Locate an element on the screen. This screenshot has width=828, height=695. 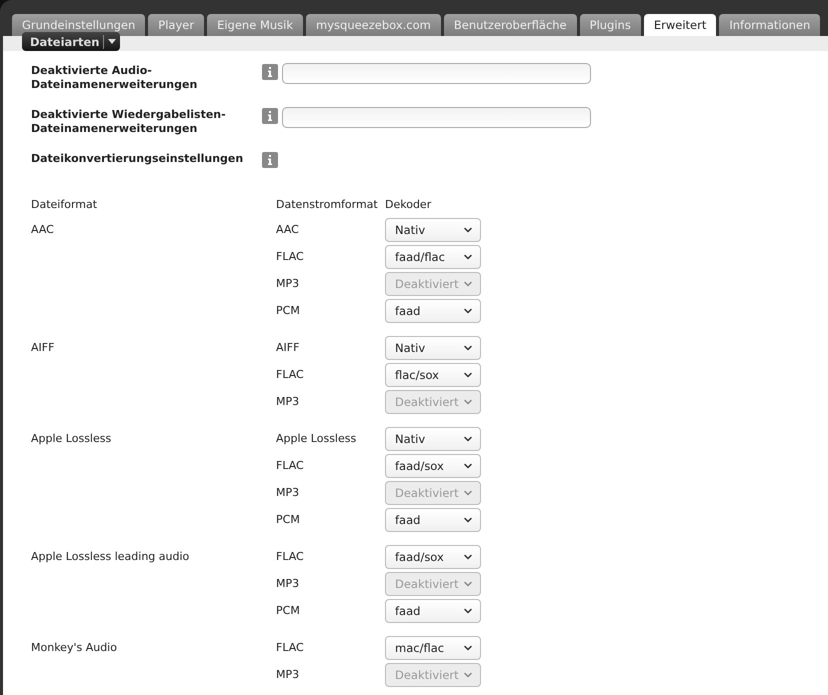
table-cell: AIFF is located at coordinates (288, 347).